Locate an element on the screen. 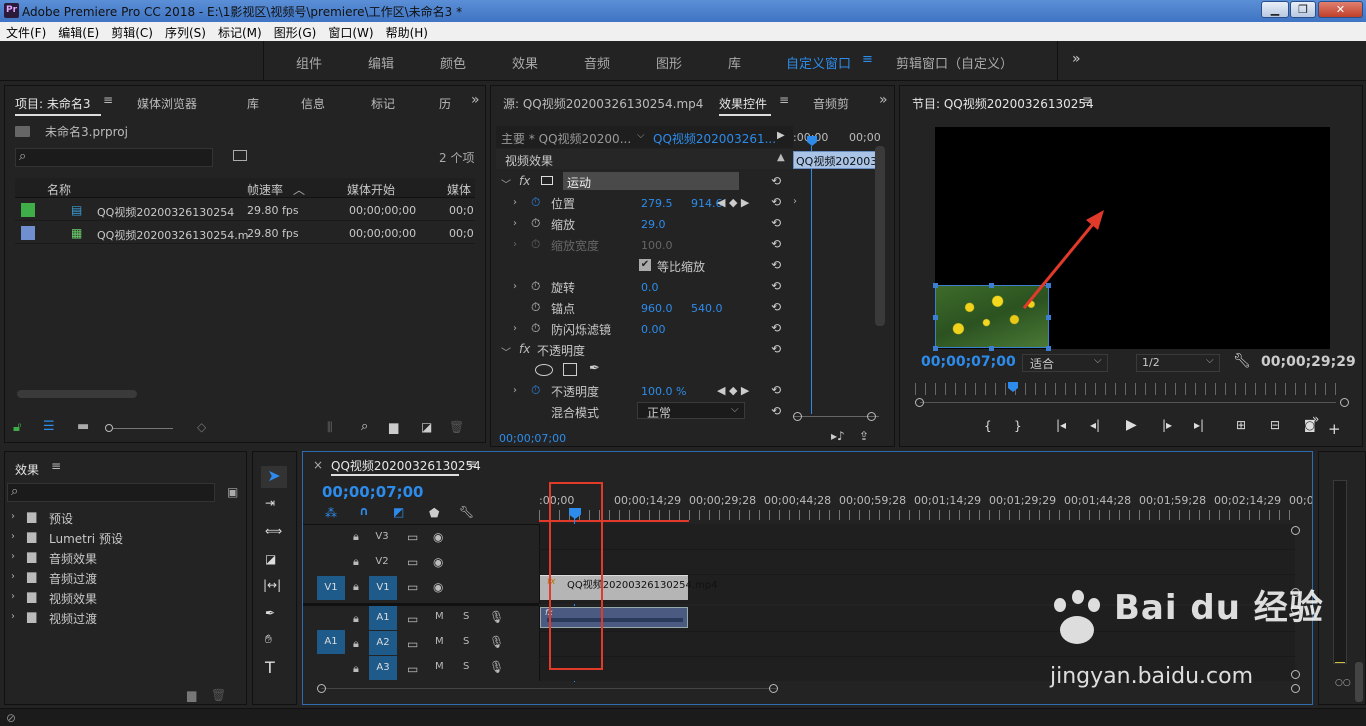  fx-icon: fx is located at coordinates (524, 181).